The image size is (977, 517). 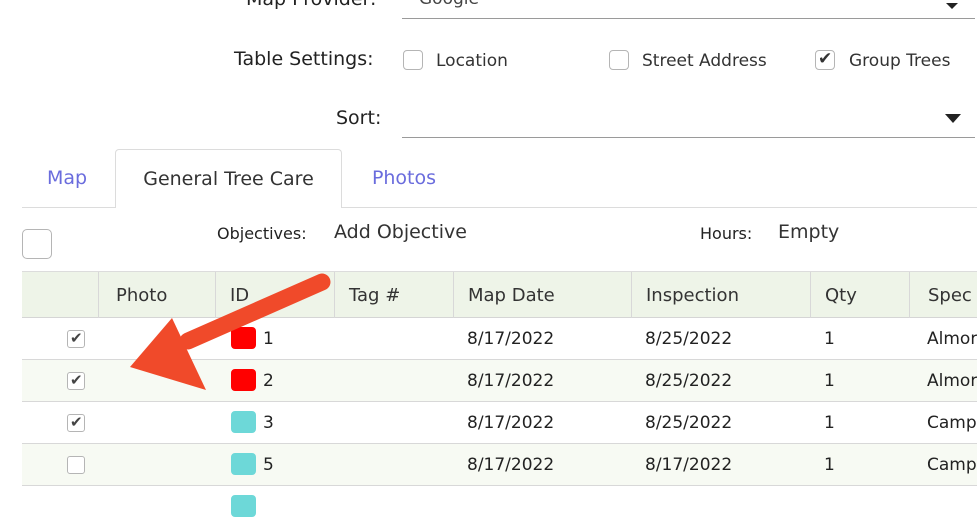 I want to click on hours-label: Hours:, so click(x=726, y=233).